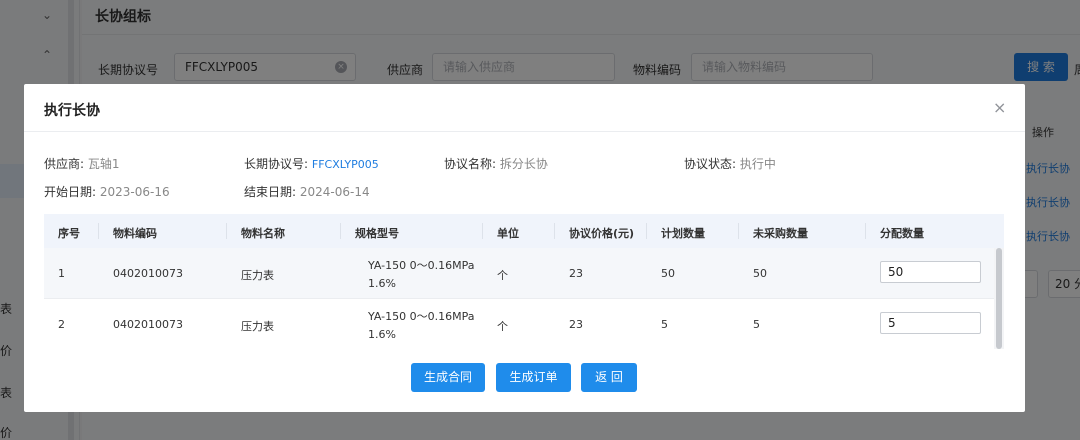 This screenshot has height=440, width=1080. Describe the element at coordinates (902, 233) in the screenshot. I see `column-header: 分配数量` at that location.